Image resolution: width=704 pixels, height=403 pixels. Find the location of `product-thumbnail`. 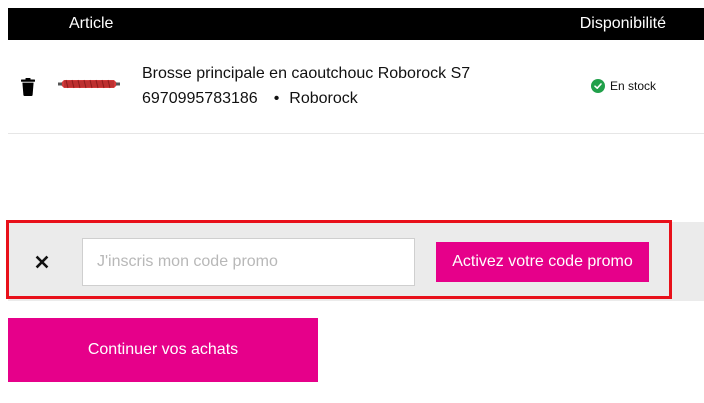

product-thumbnail is located at coordinates (89, 84).